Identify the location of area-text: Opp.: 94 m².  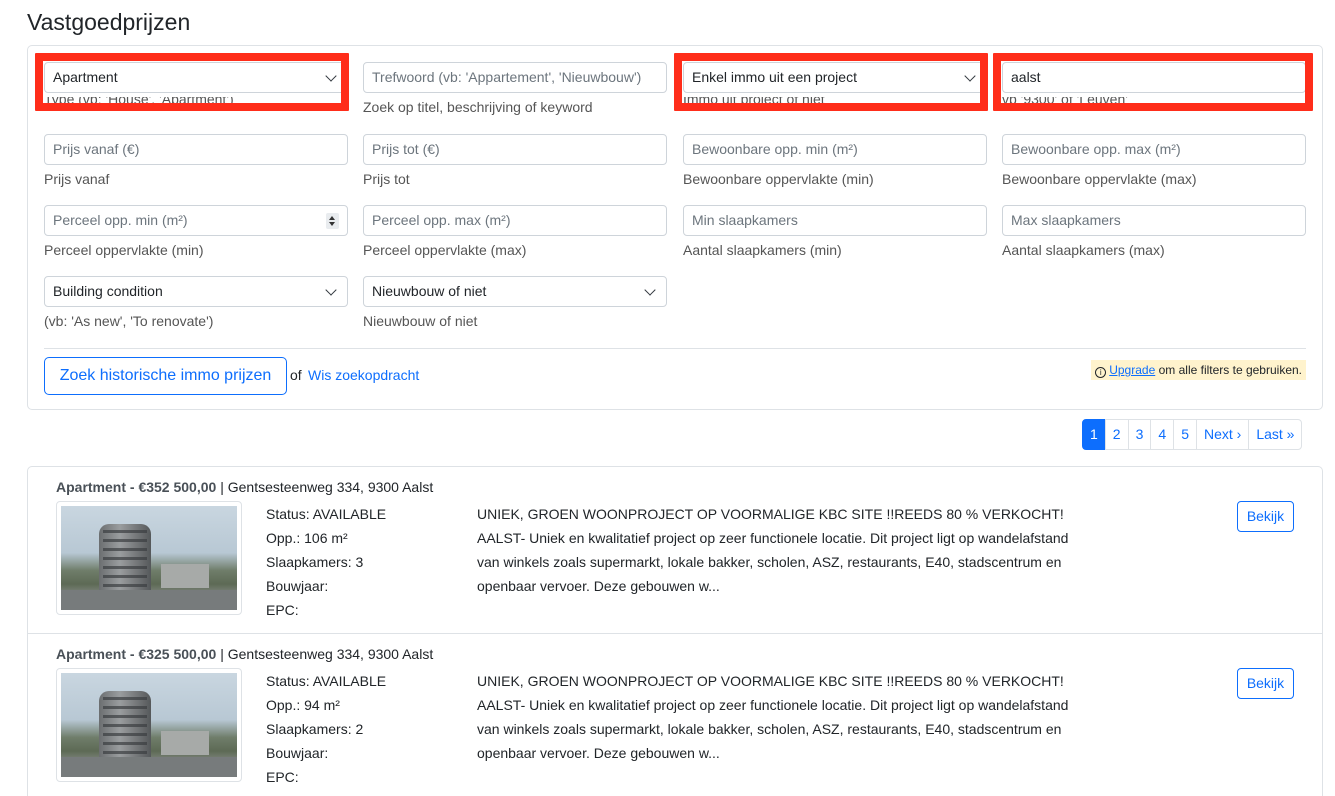
(303, 705).